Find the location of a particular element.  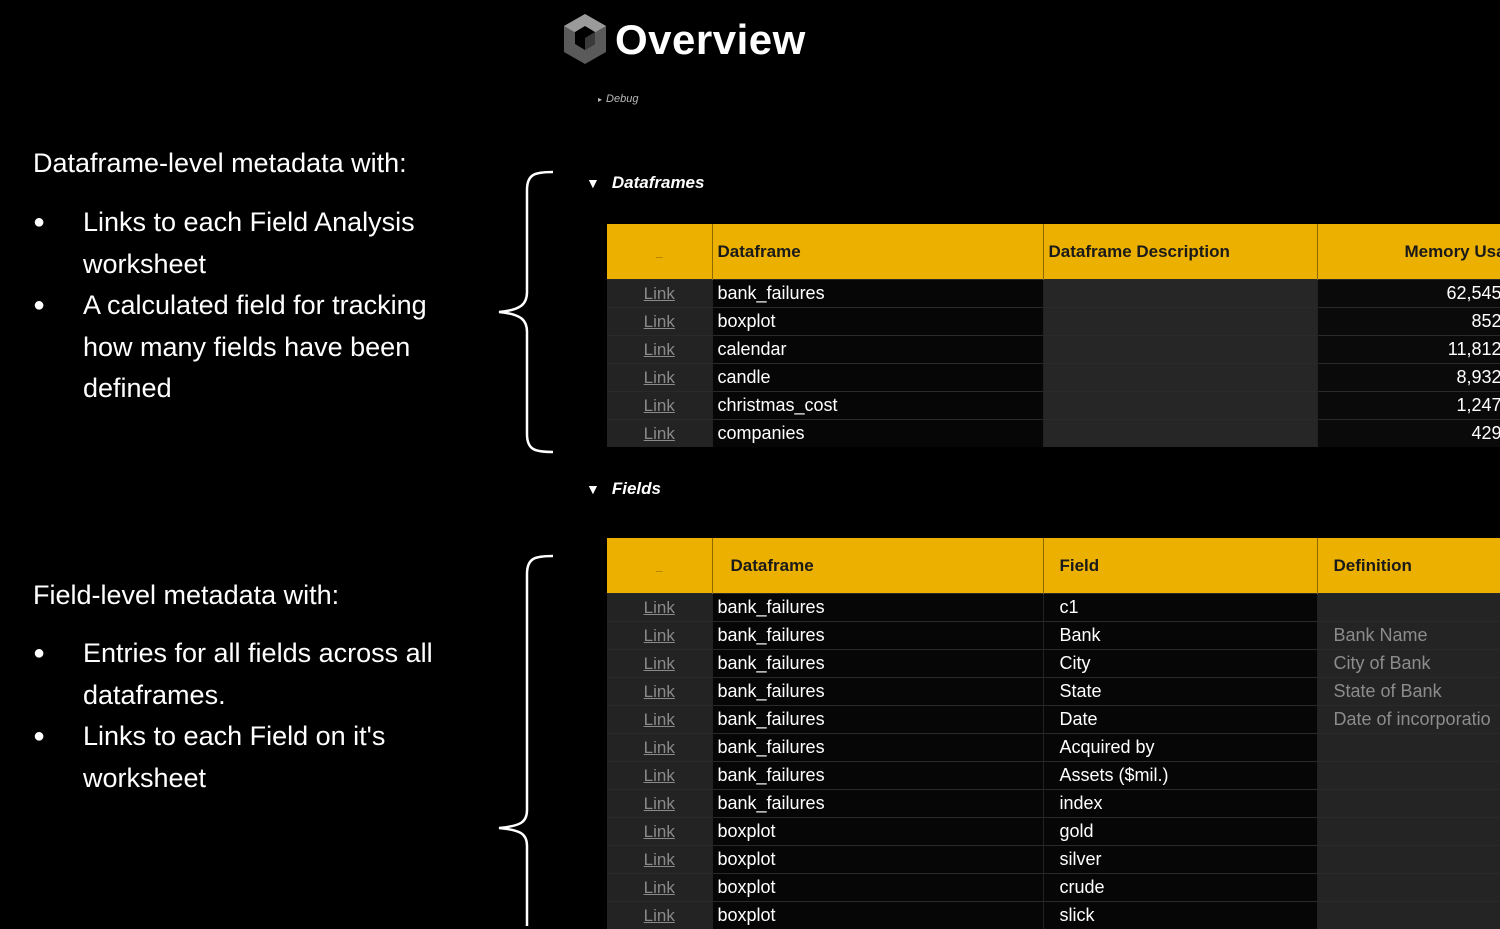

field-note-bullet: Links to each Field on it's worksheet is located at coordinates (243, 757).